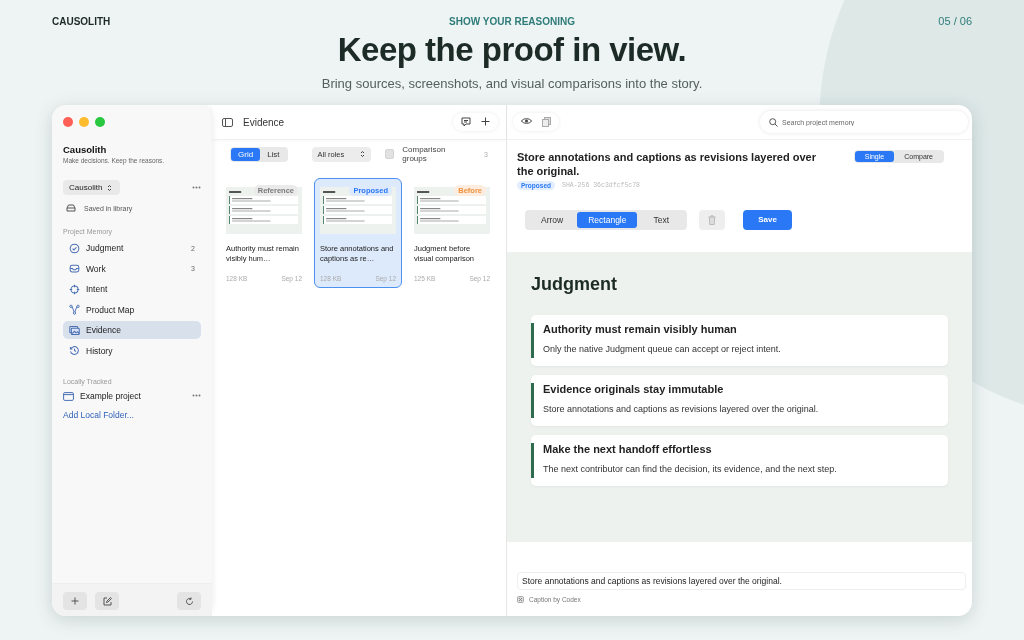 Image resolution: width=1024 pixels, height=640 pixels. I want to click on zoom-icon, so click(100, 122).